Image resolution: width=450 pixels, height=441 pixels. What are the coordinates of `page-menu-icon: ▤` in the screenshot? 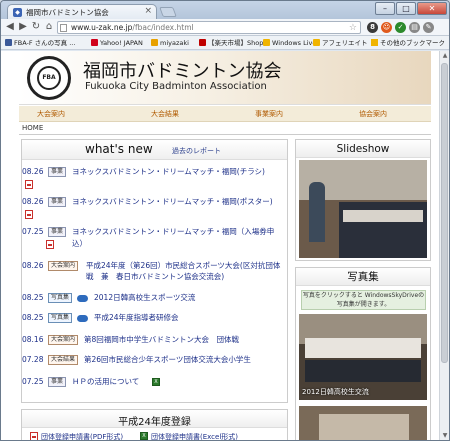 It's located at (414, 27).